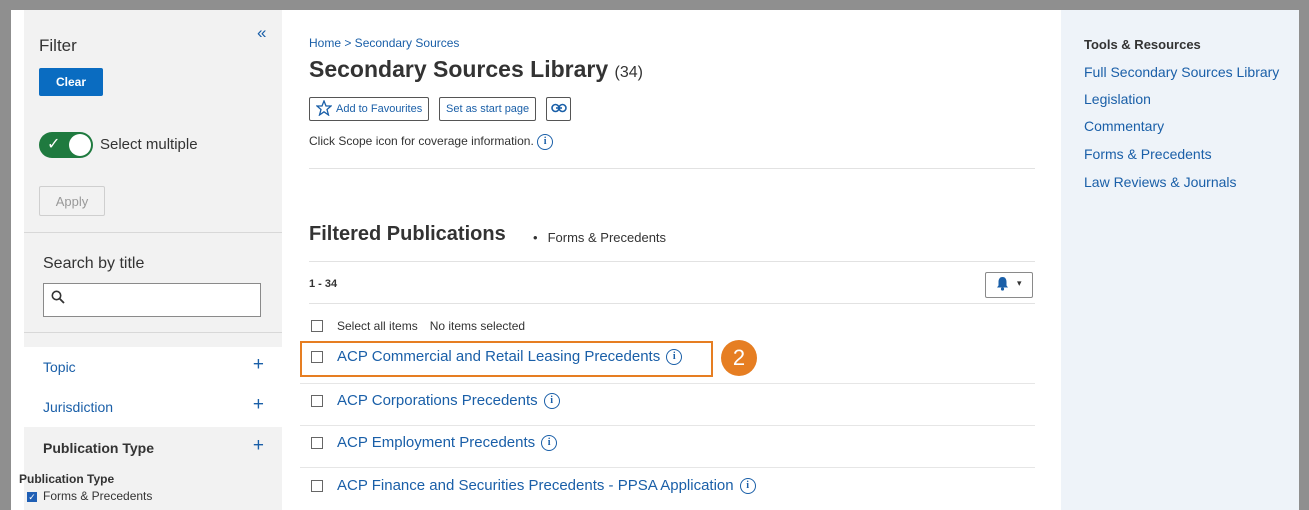 The width and height of the screenshot is (1309, 510). Describe the element at coordinates (1160, 182) in the screenshot. I see `link-law-reviews: Law Reviews & Journals` at that location.